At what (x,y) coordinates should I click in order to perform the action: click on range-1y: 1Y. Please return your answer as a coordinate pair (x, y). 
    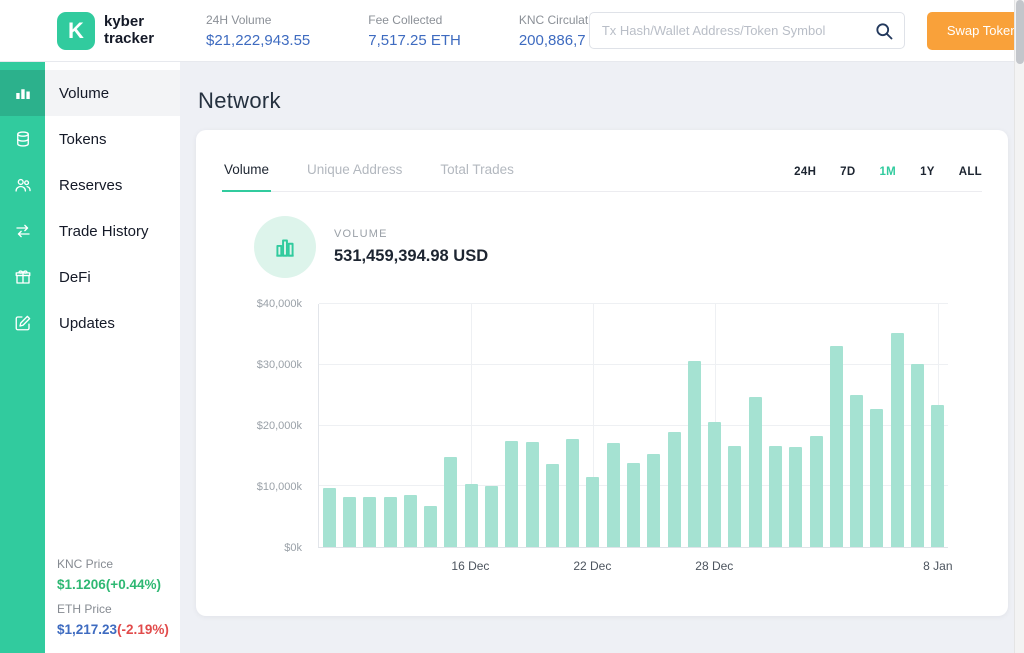
    Looking at the image, I should click on (927, 172).